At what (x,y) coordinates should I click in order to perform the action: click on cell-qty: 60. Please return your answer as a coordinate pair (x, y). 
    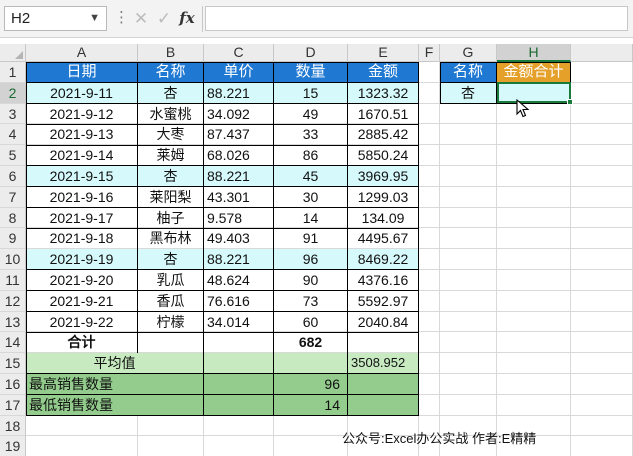
    Looking at the image, I should click on (311, 322).